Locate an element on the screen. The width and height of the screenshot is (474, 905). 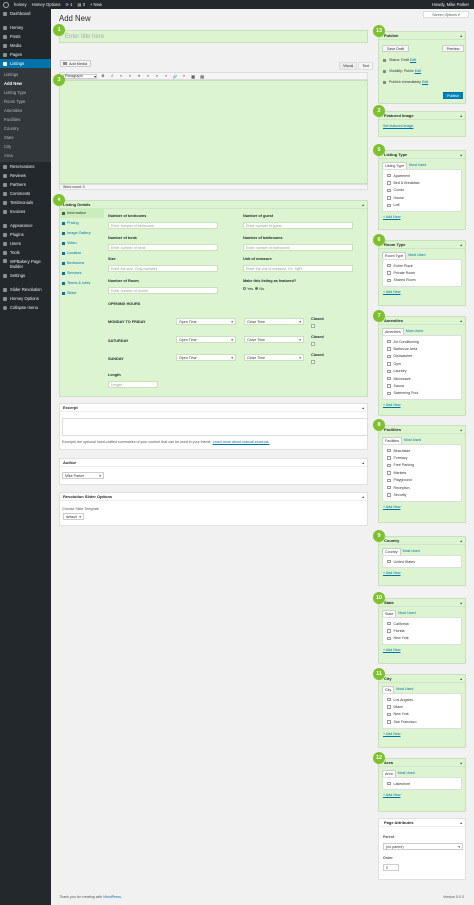
excerpt-header: Excerpt ▴ is located at coordinates (213, 408).